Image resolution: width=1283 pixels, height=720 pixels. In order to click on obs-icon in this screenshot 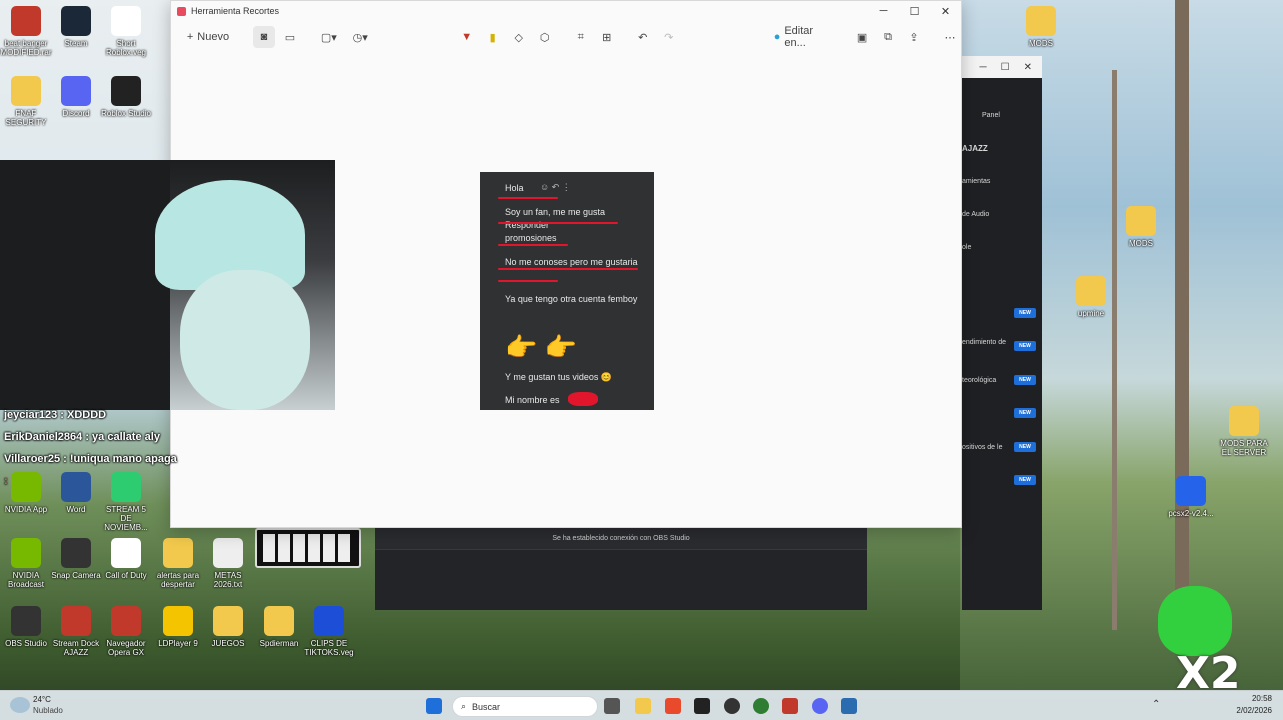, I will do `click(732, 706)`.